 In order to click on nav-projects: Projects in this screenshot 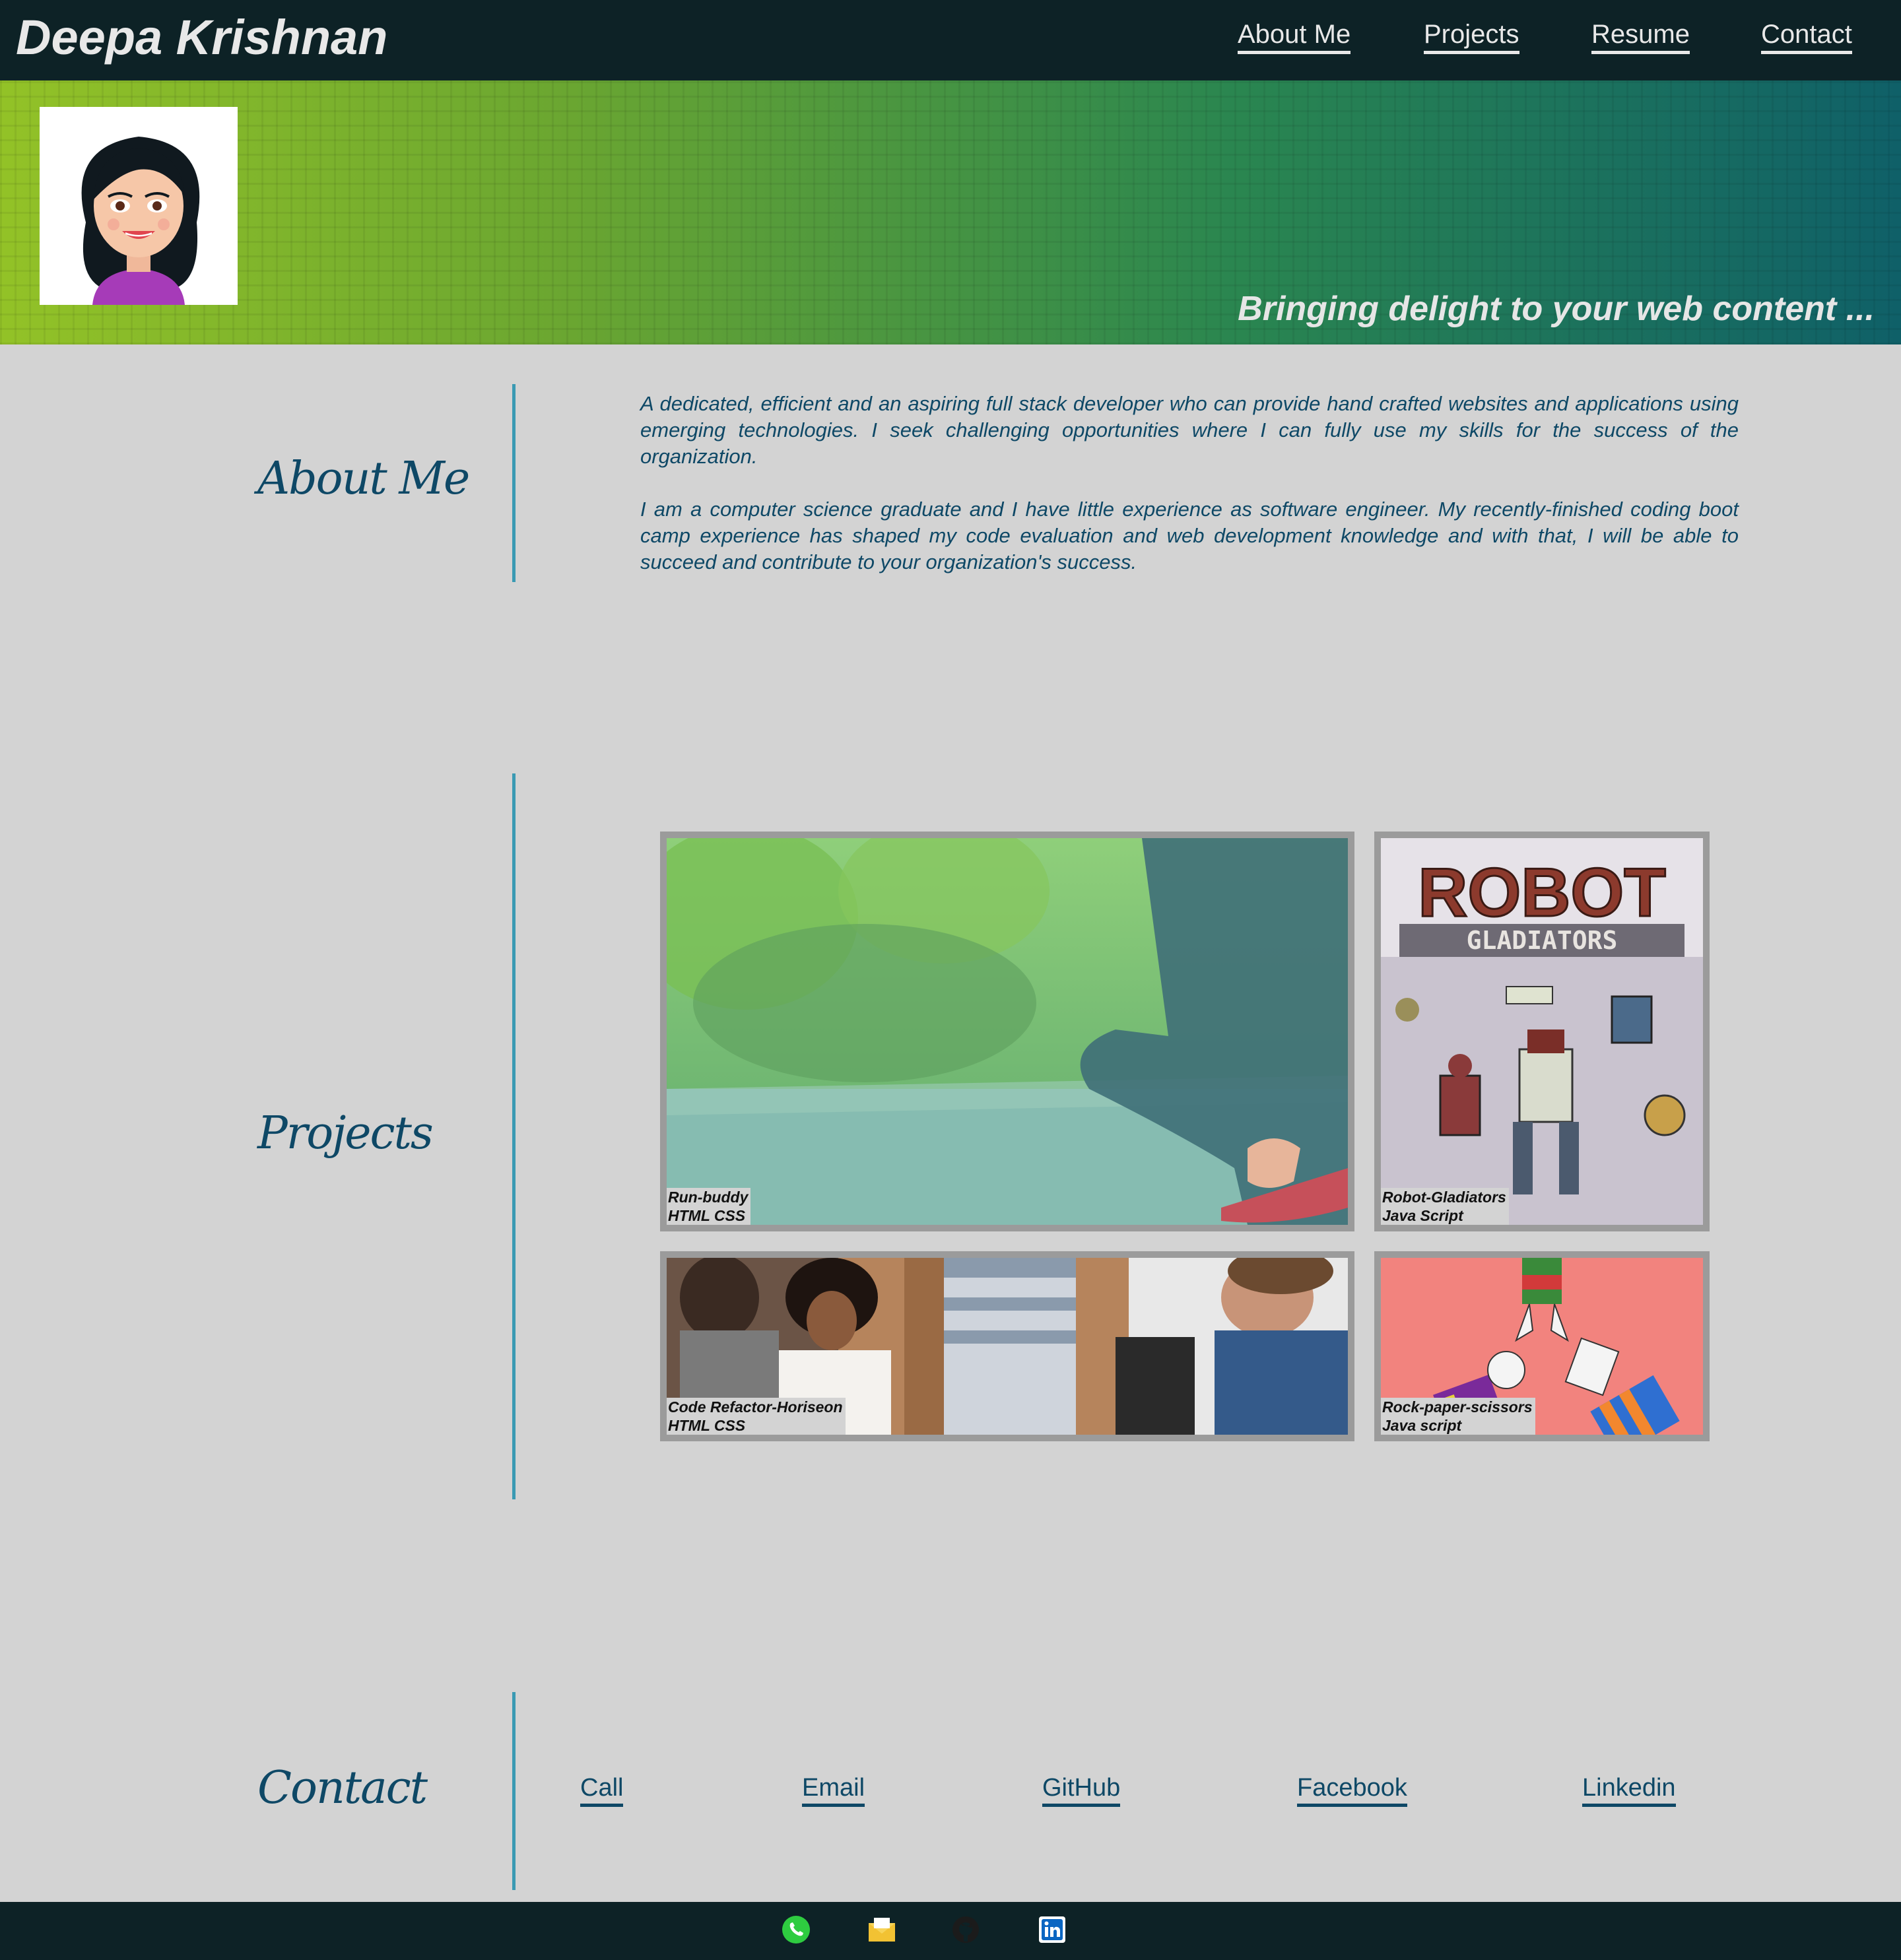, I will do `click(1472, 37)`.